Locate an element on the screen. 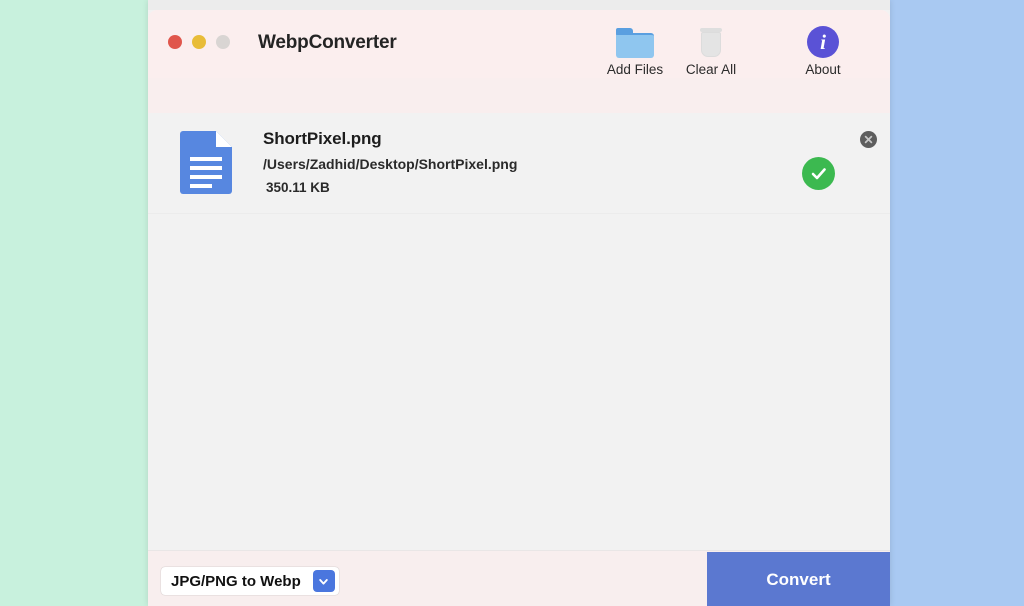  bottom-bar: JPG/PNG to Webp Convert is located at coordinates (519, 578).